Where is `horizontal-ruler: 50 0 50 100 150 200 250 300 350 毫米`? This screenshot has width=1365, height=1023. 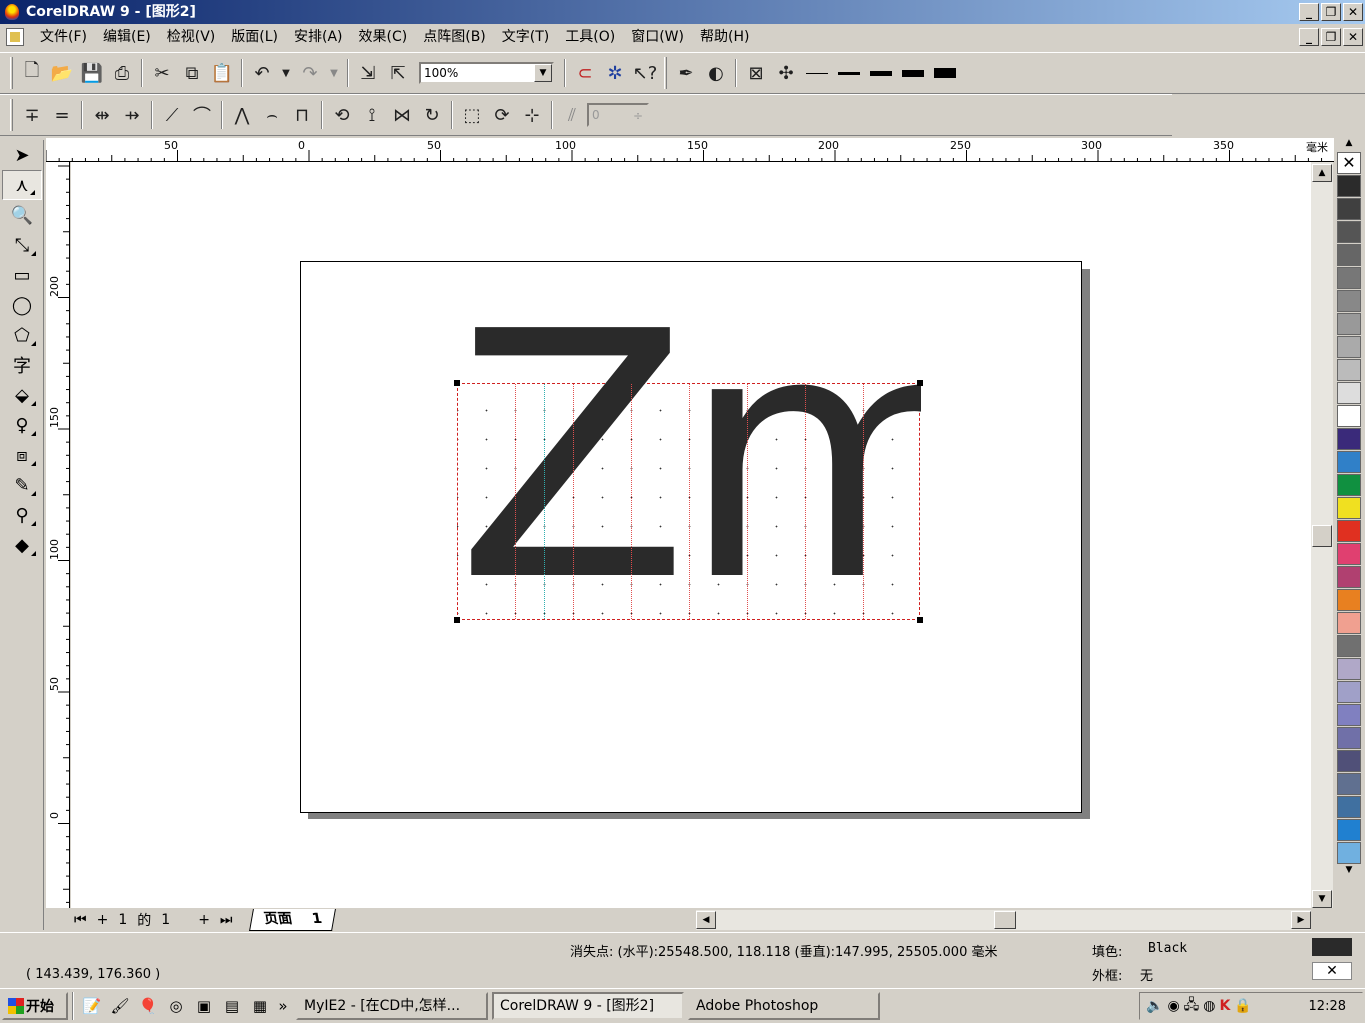
horizontal-ruler: 50 0 50 100 150 200 250 300 350 毫米 is located at coordinates (690, 150).